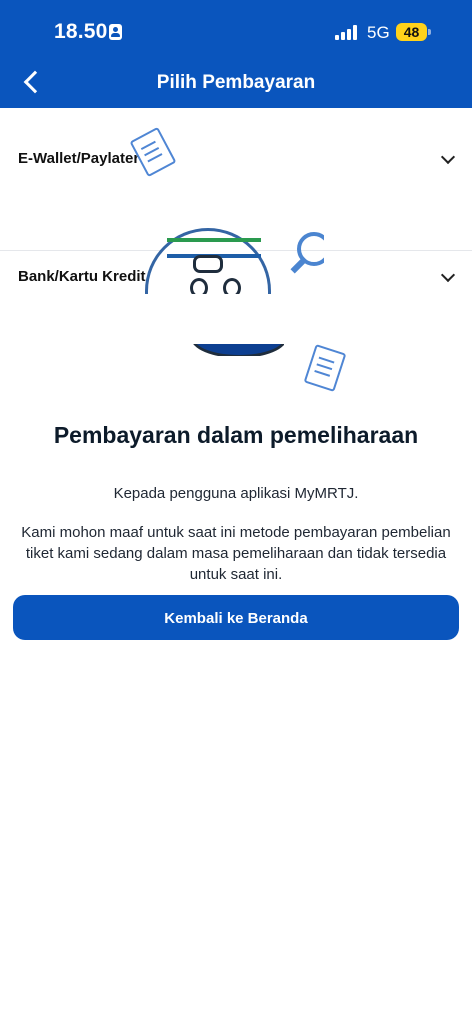 The height and width of the screenshot is (1024, 472). I want to click on payment-method-ewallet: E-Wallet/Paylater, so click(236, 162).